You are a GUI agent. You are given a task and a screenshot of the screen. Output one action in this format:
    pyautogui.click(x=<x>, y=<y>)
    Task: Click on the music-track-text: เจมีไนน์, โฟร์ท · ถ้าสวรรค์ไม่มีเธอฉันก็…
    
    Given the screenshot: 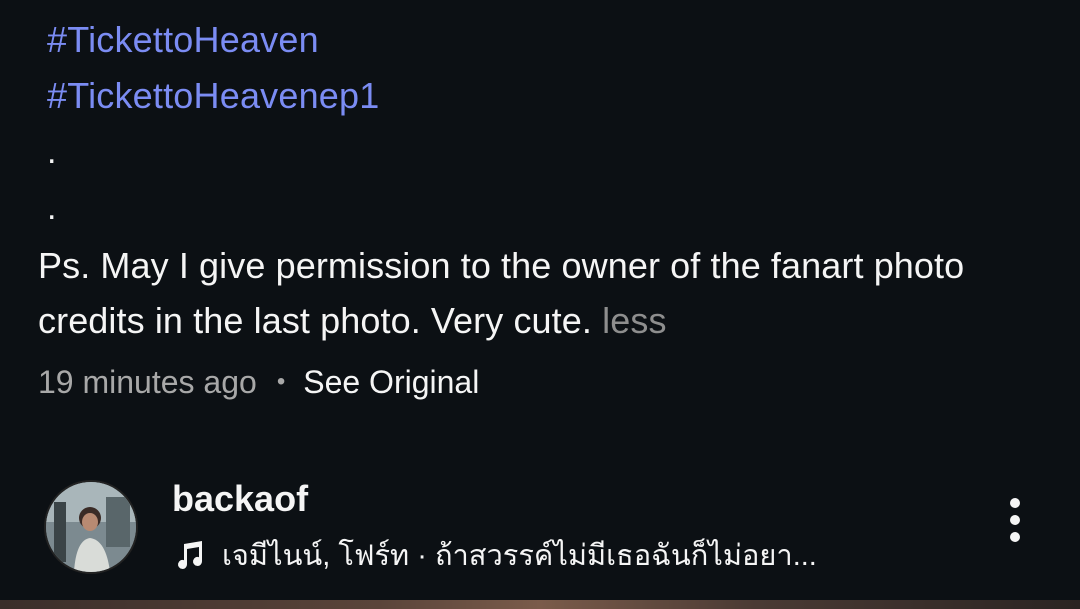 What is the action you would take?
    pyautogui.click(x=519, y=556)
    